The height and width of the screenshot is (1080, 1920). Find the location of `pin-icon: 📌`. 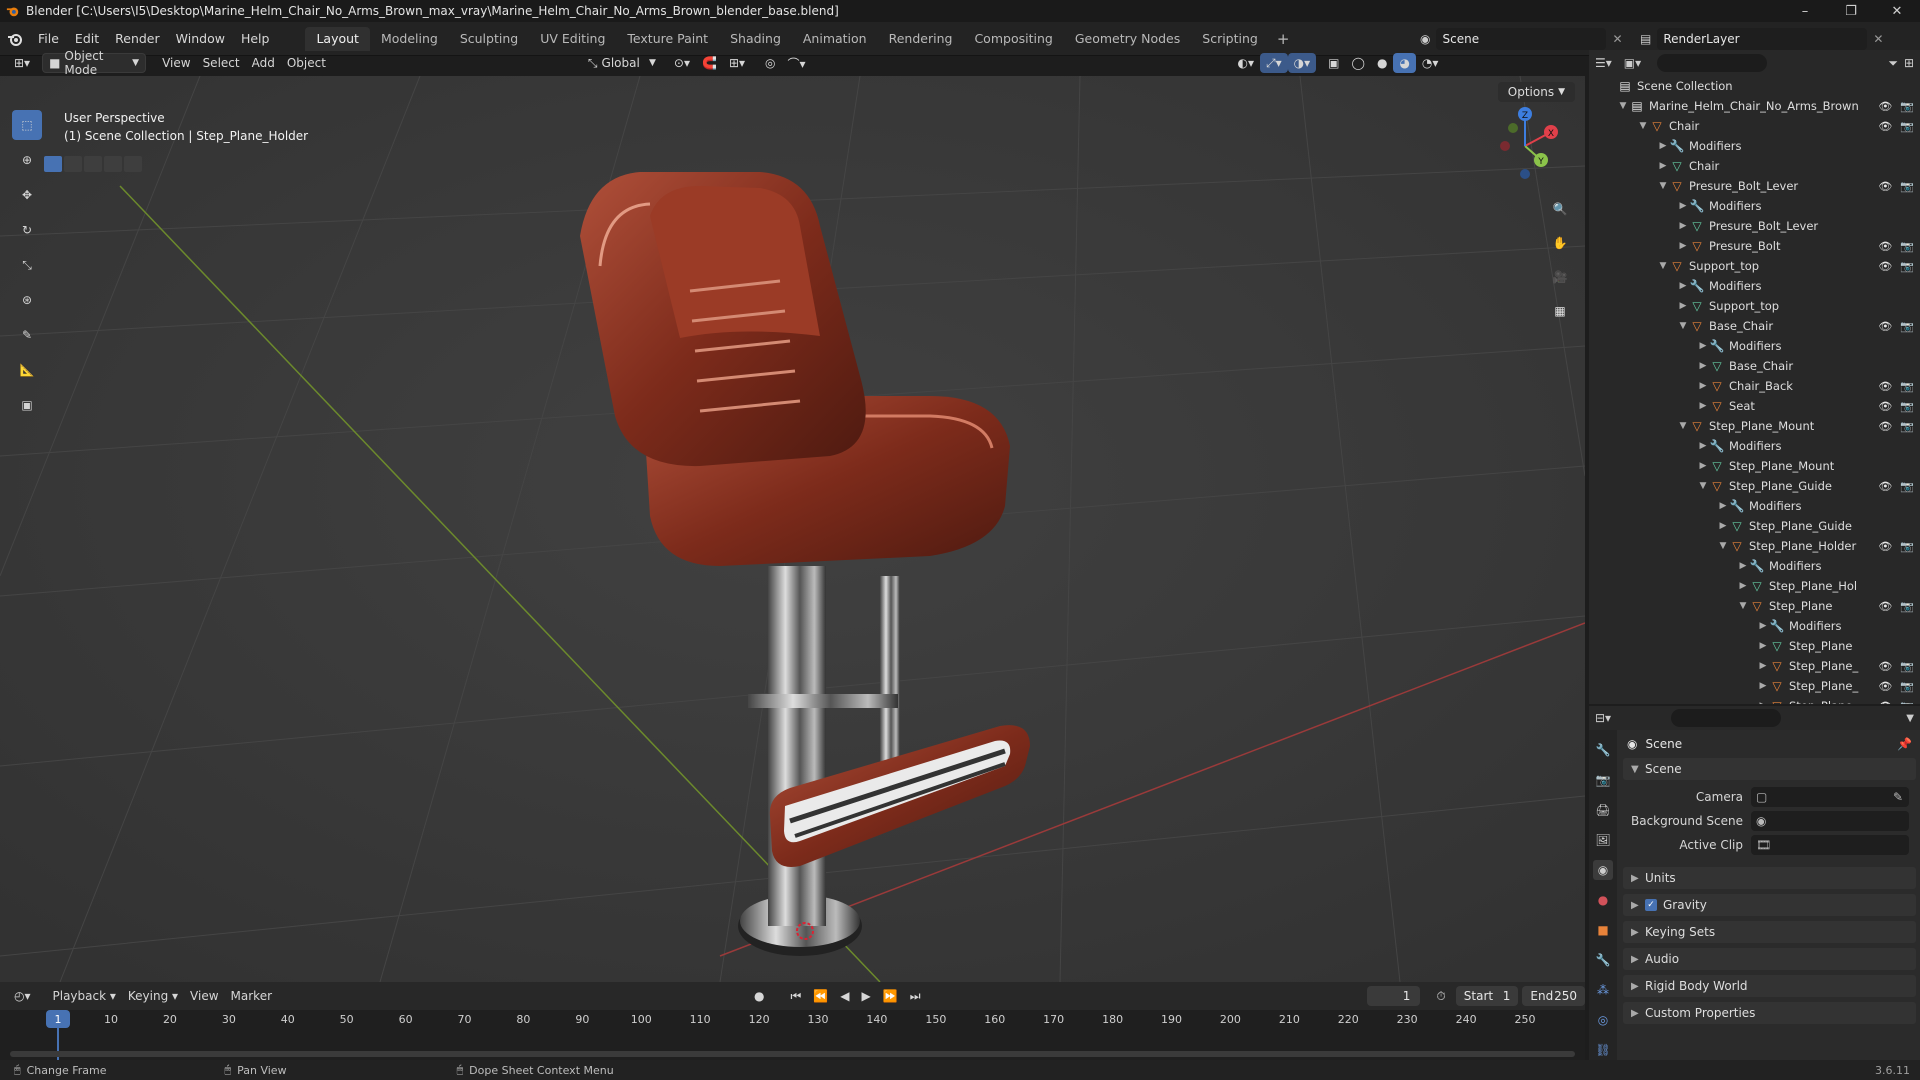

pin-icon: 📌 is located at coordinates (1904, 744).